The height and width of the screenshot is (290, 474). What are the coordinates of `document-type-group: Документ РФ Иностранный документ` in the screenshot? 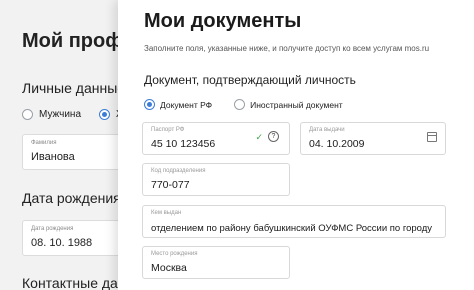 It's located at (243, 104).